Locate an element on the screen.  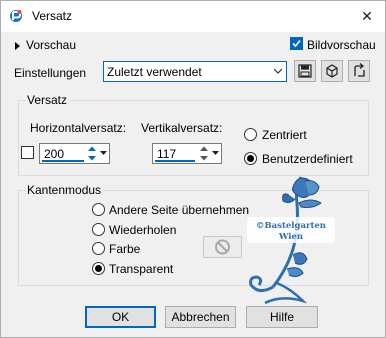
edge-wrap-radio is located at coordinates (98, 209).